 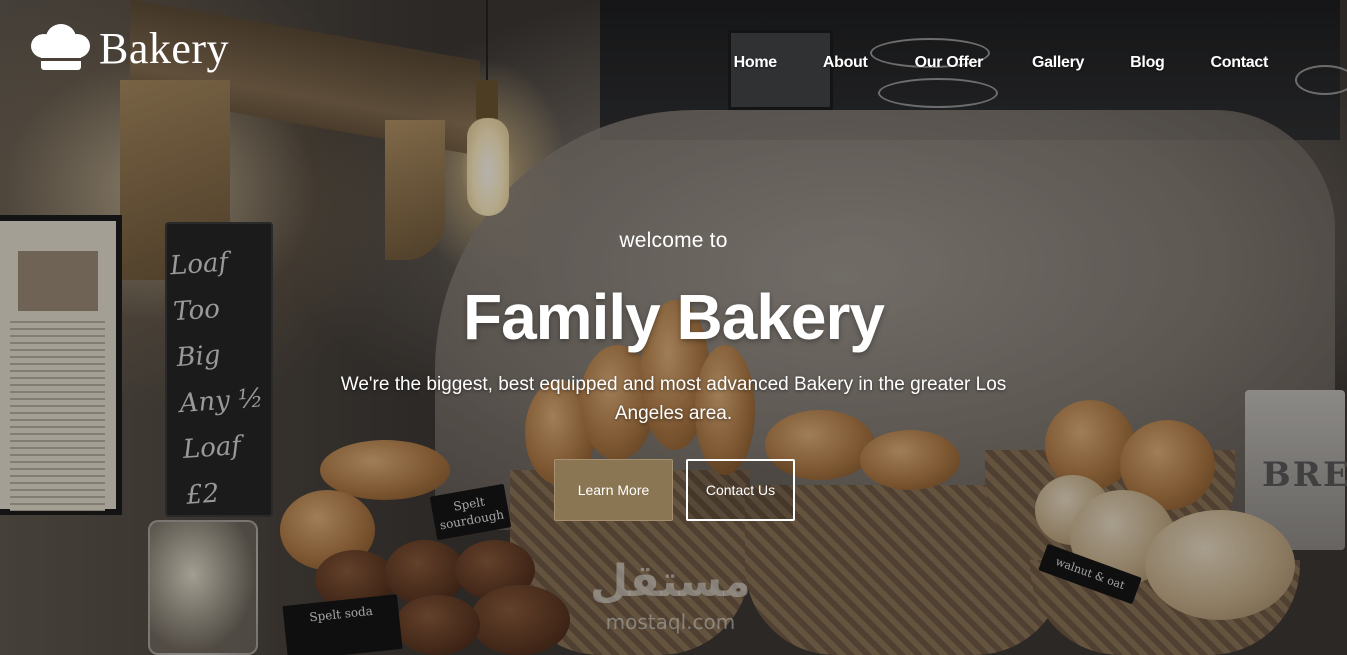 I want to click on brand-logo: Bakery, so click(x=130, y=49).